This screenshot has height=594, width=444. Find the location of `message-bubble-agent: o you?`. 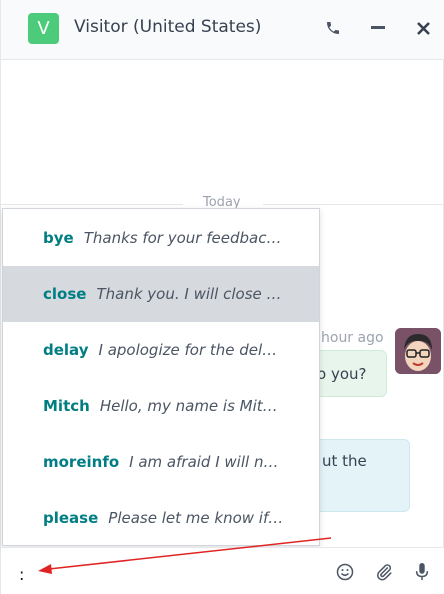

message-bubble-agent: o you? is located at coordinates (349, 373).